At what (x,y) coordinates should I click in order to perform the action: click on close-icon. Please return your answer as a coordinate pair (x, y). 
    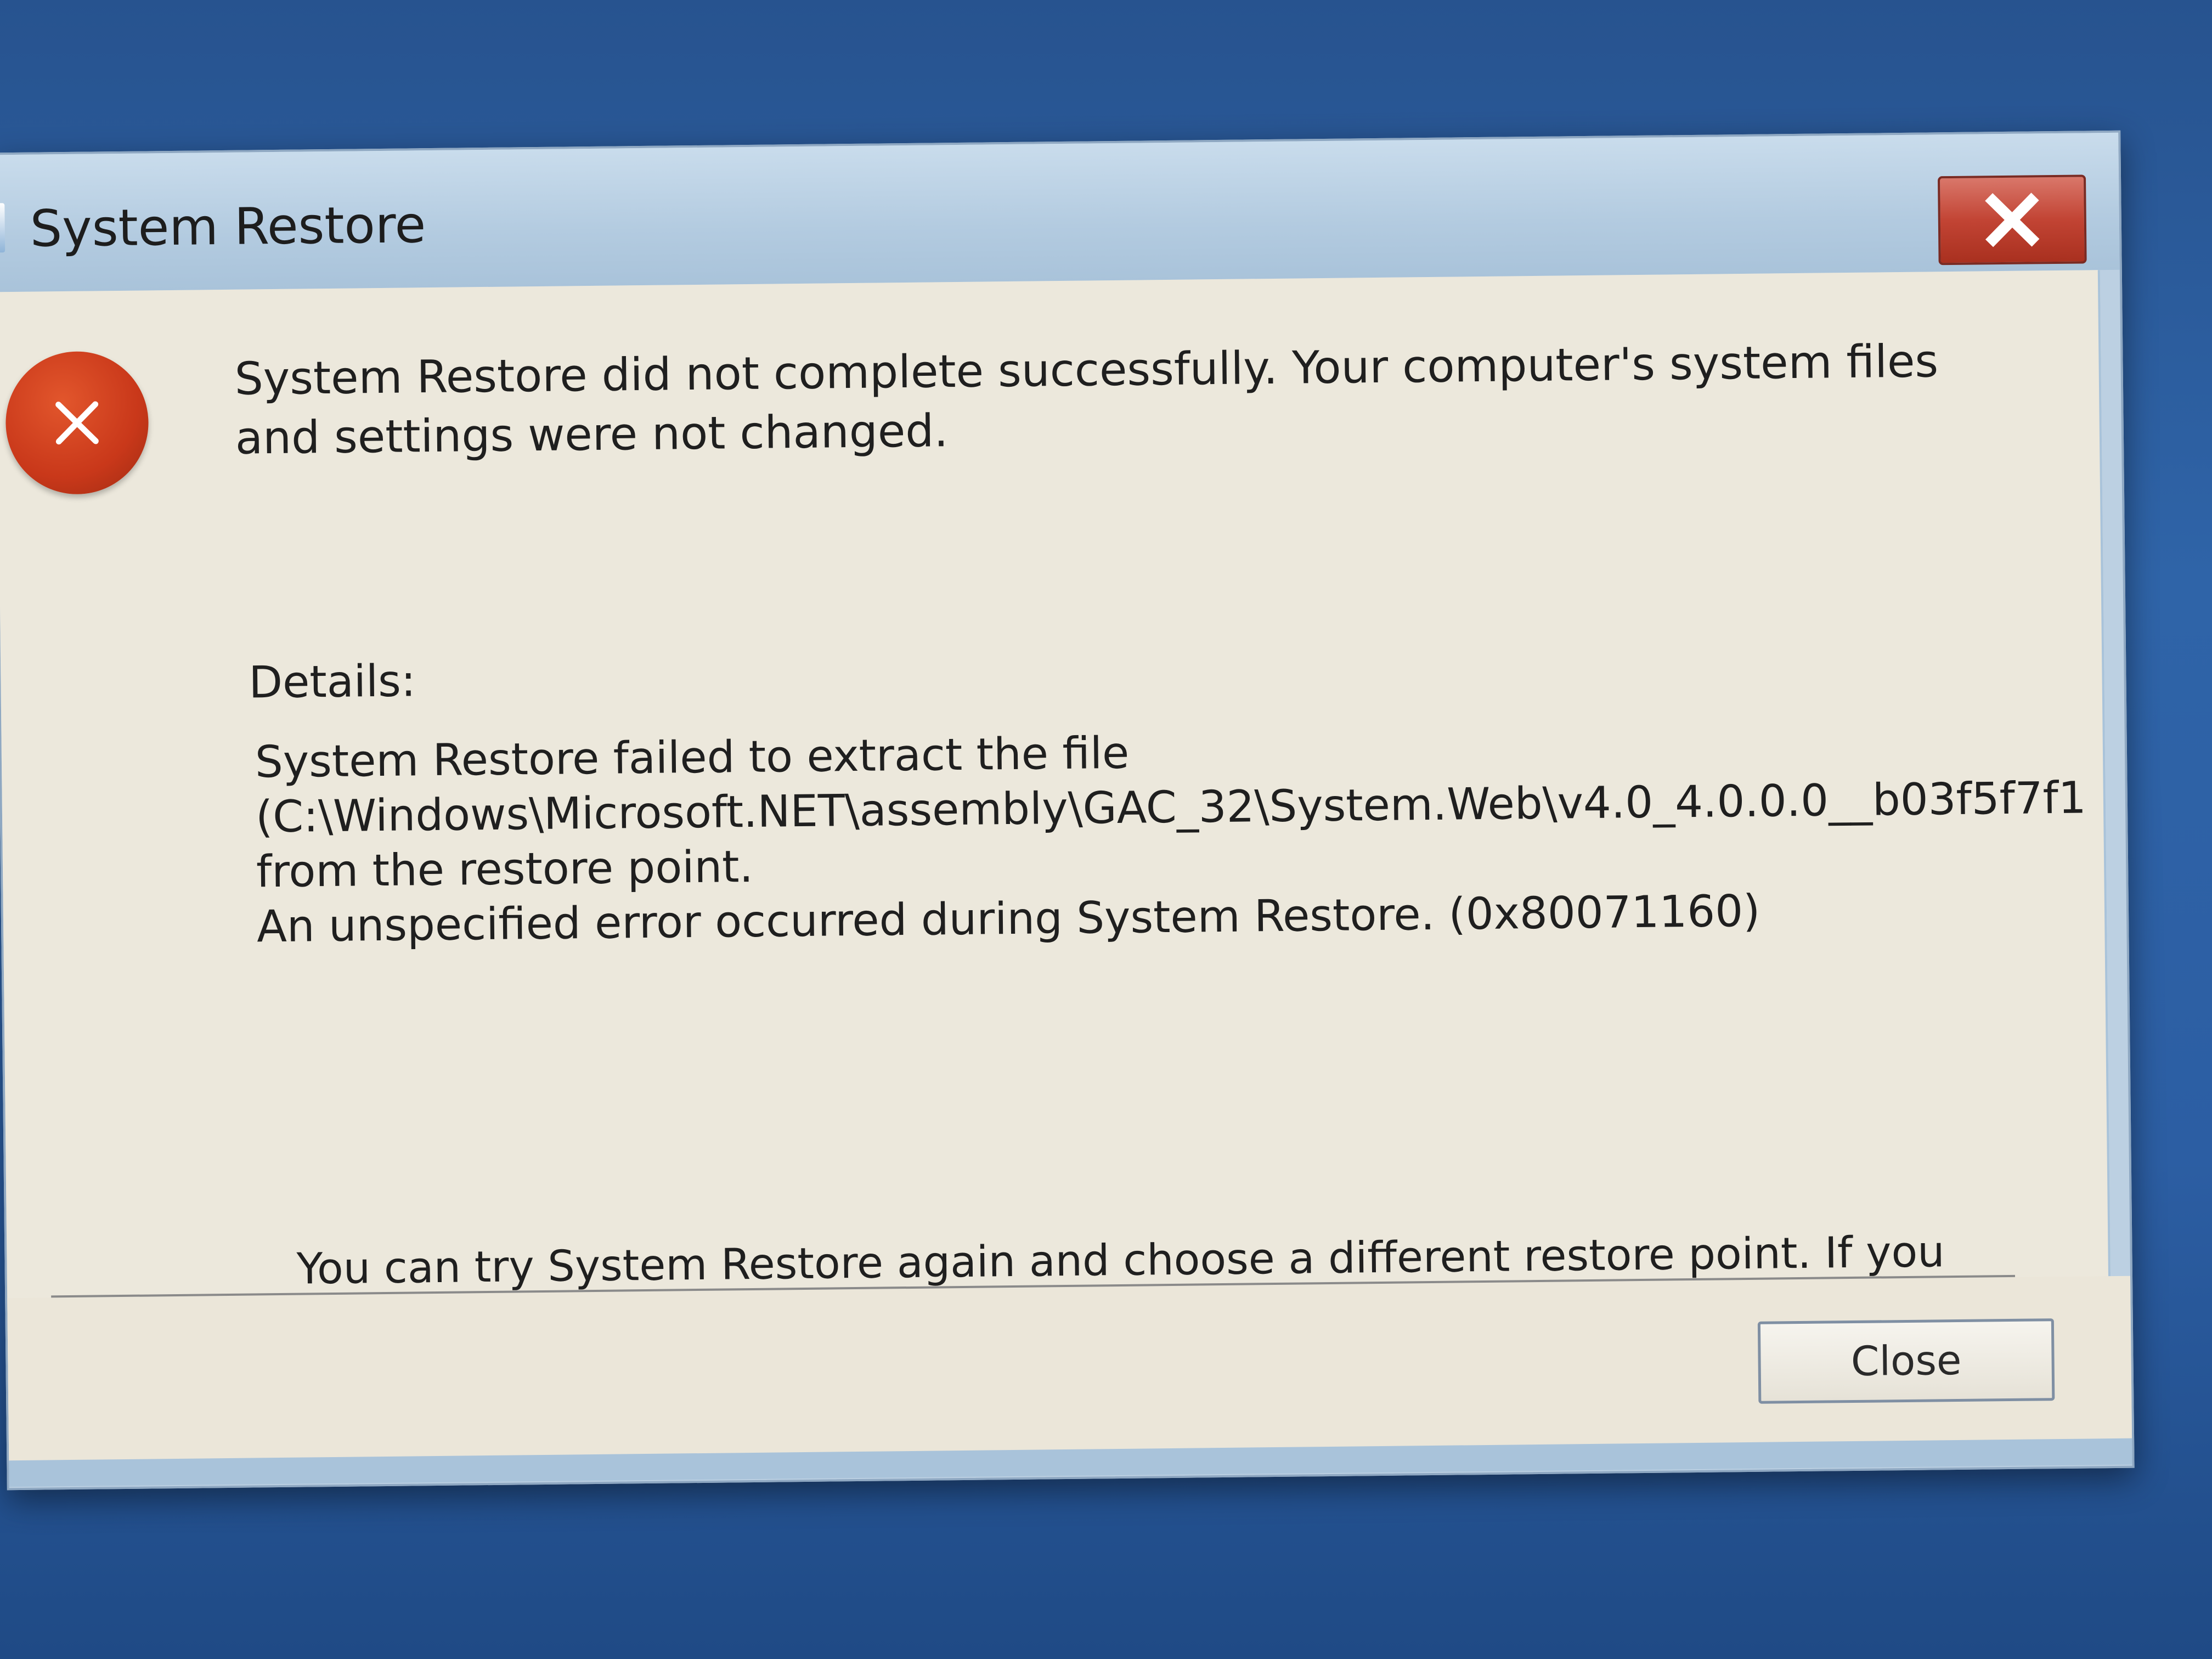
    Looking at the image, I should click on (2012, 220).